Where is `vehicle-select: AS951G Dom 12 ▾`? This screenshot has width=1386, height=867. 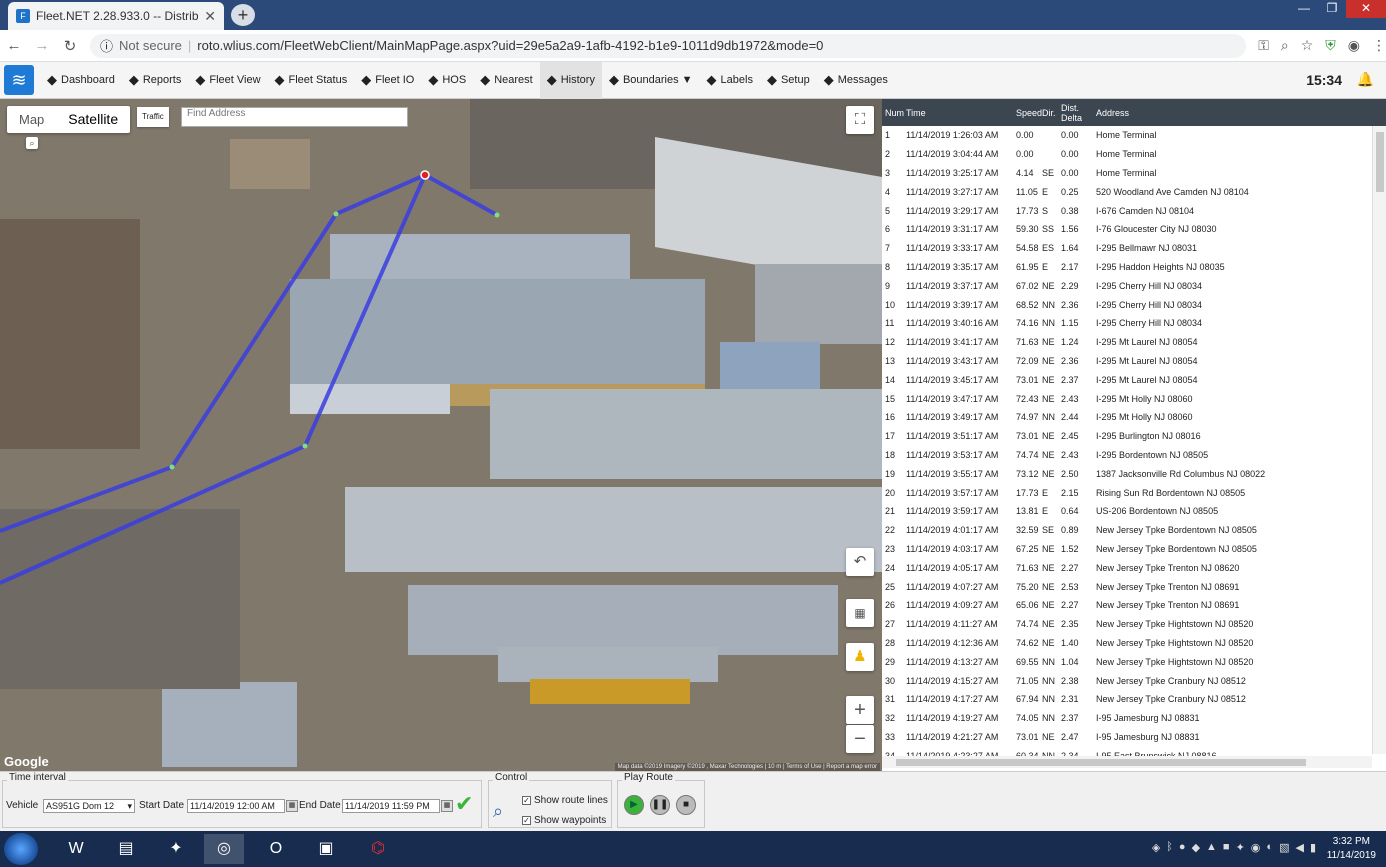 vehicle-select: AS951G Dom 12 ▾ is located at coordinates (89, 806).